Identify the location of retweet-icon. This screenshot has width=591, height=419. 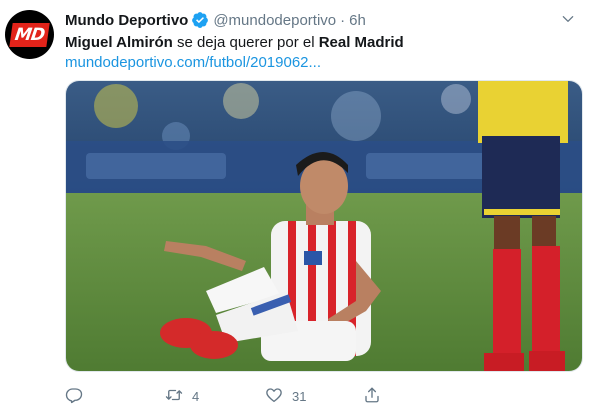
(174, 396).